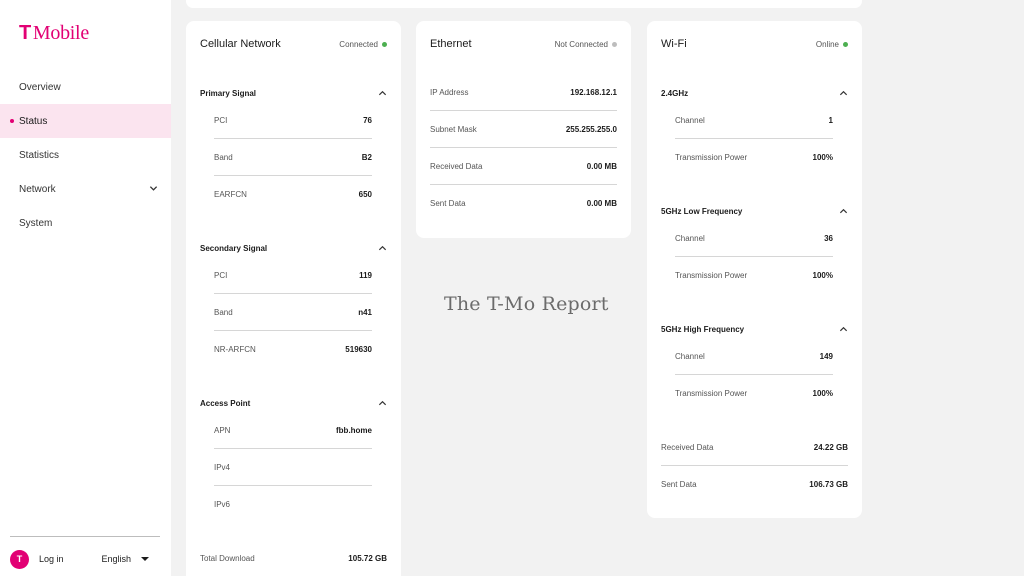 The image size is (1024, 576). I want to click on section-primary-signal: Primary Signal, so click(293, 93).